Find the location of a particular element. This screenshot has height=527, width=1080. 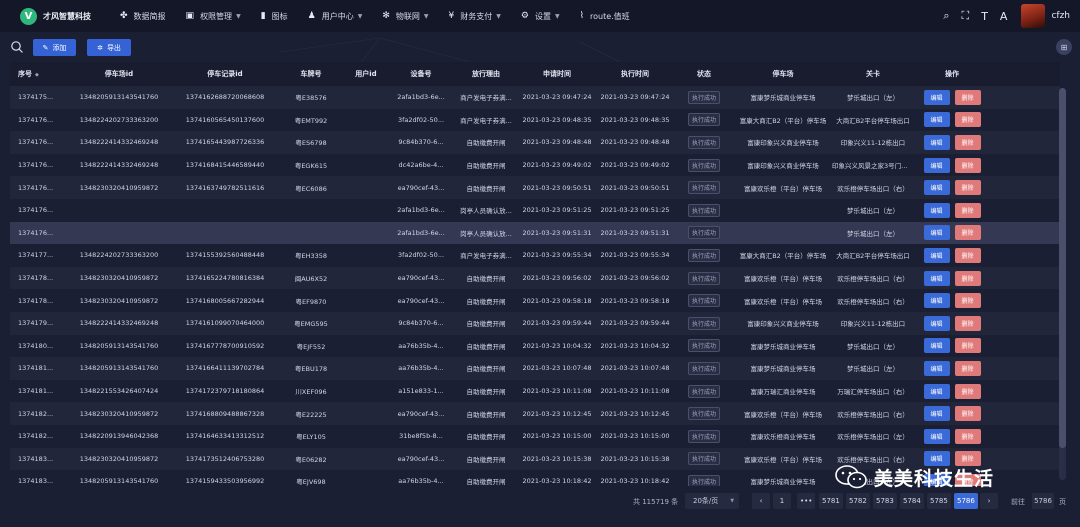

column-header: 序号 ◆ is located at coordinates (38, 74).